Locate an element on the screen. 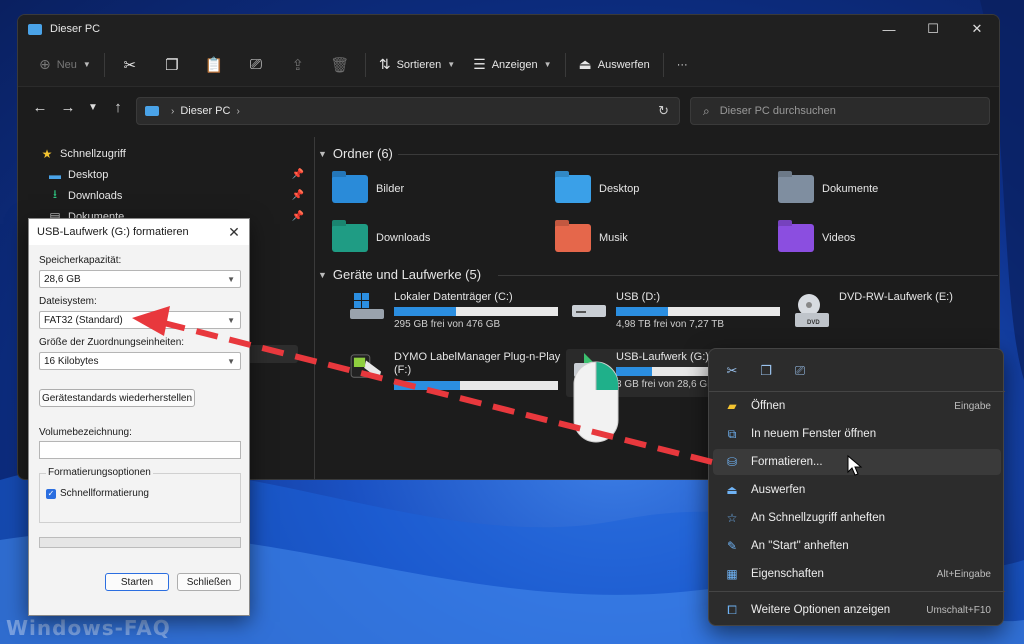  breadcrumb: Dieser PC is located at coordinates (205, 111).